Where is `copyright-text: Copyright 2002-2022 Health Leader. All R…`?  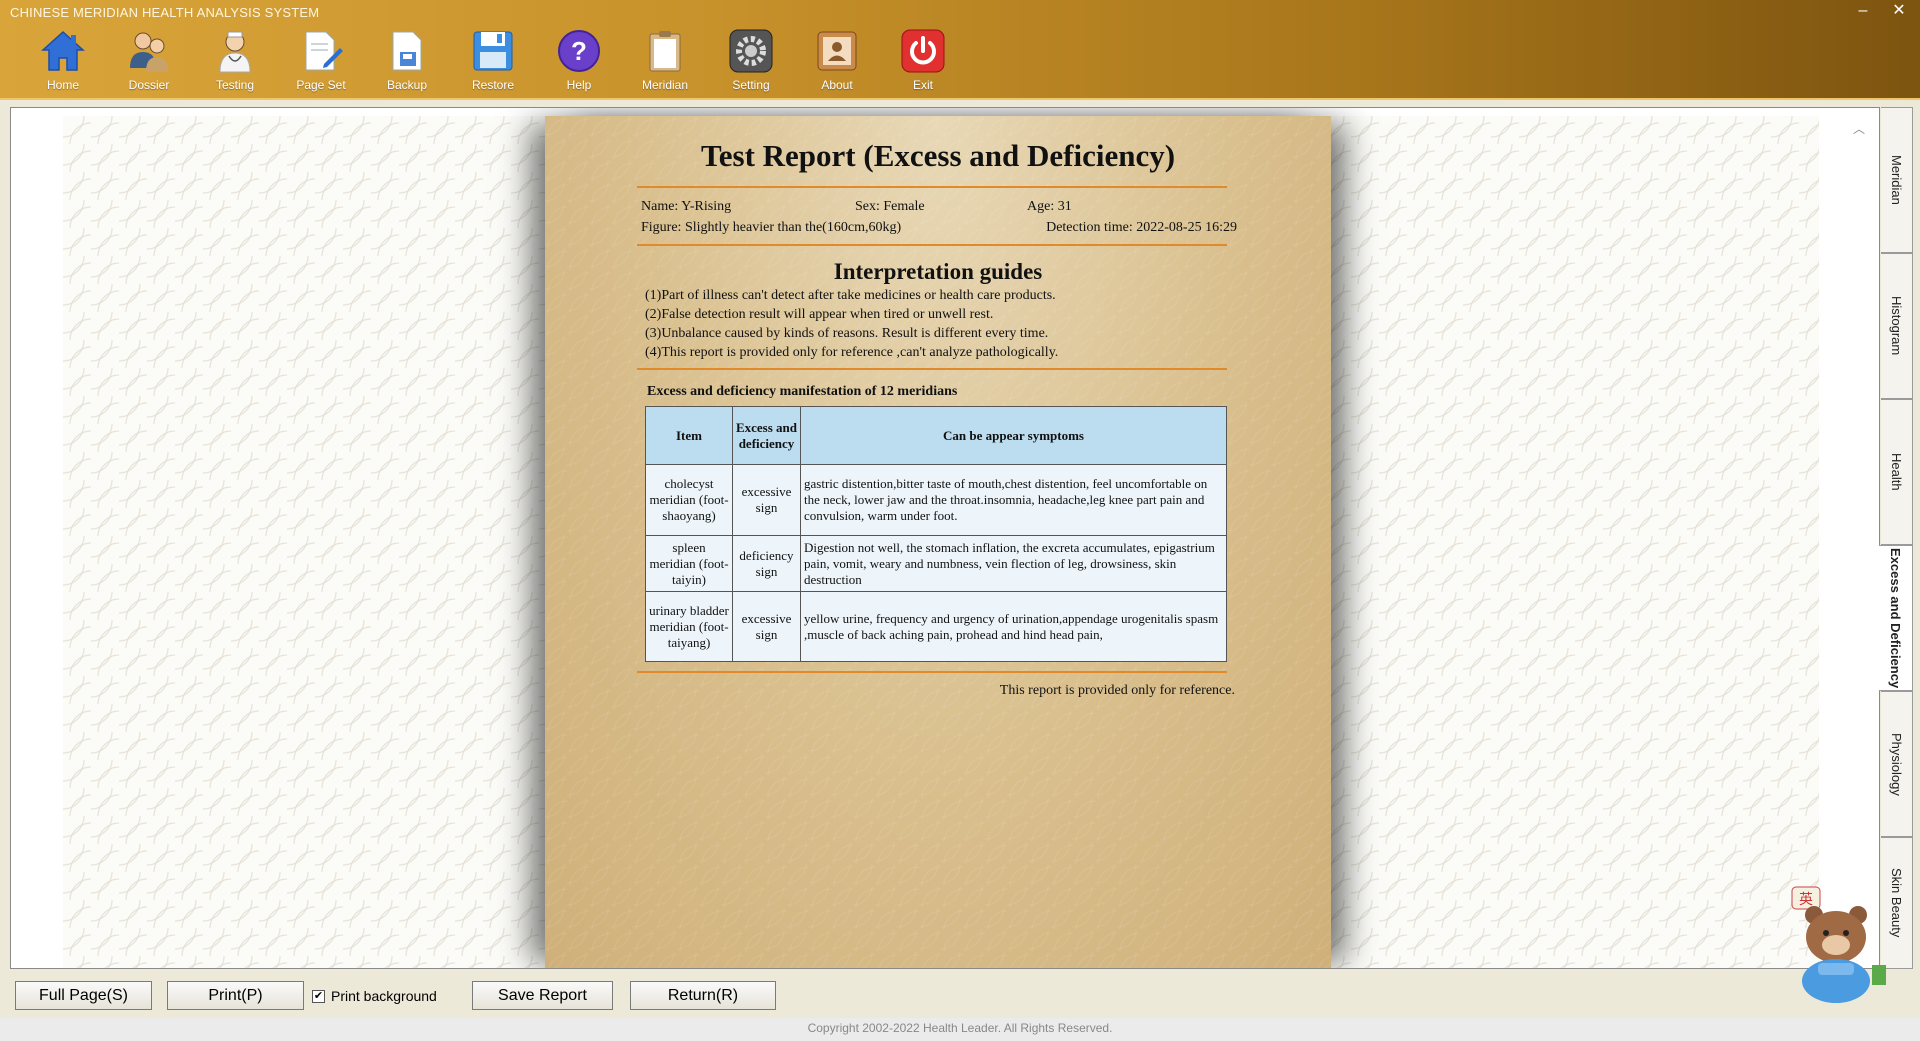 copyright-text: Copyright 2002-2022 Health Leader. All R… is located at coordinates (960, 1028).